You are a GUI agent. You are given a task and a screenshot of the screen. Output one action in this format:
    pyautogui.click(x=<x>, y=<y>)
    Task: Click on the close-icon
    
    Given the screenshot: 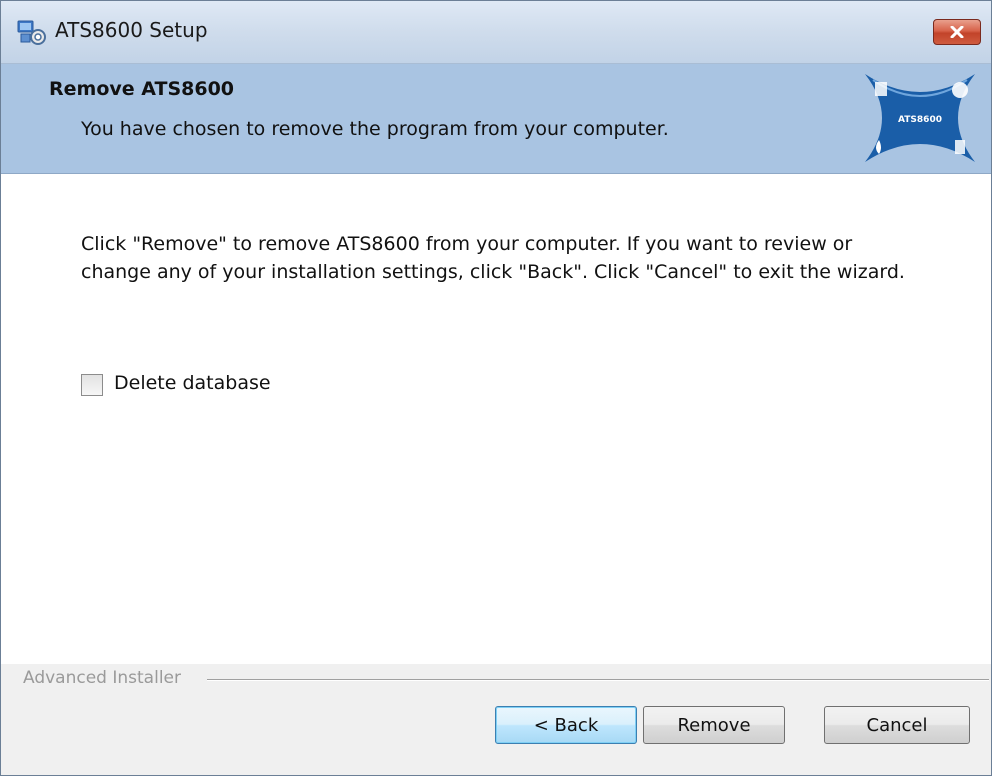 What is the action you would take?
    pyautogui.click(x=957, y=32)
    